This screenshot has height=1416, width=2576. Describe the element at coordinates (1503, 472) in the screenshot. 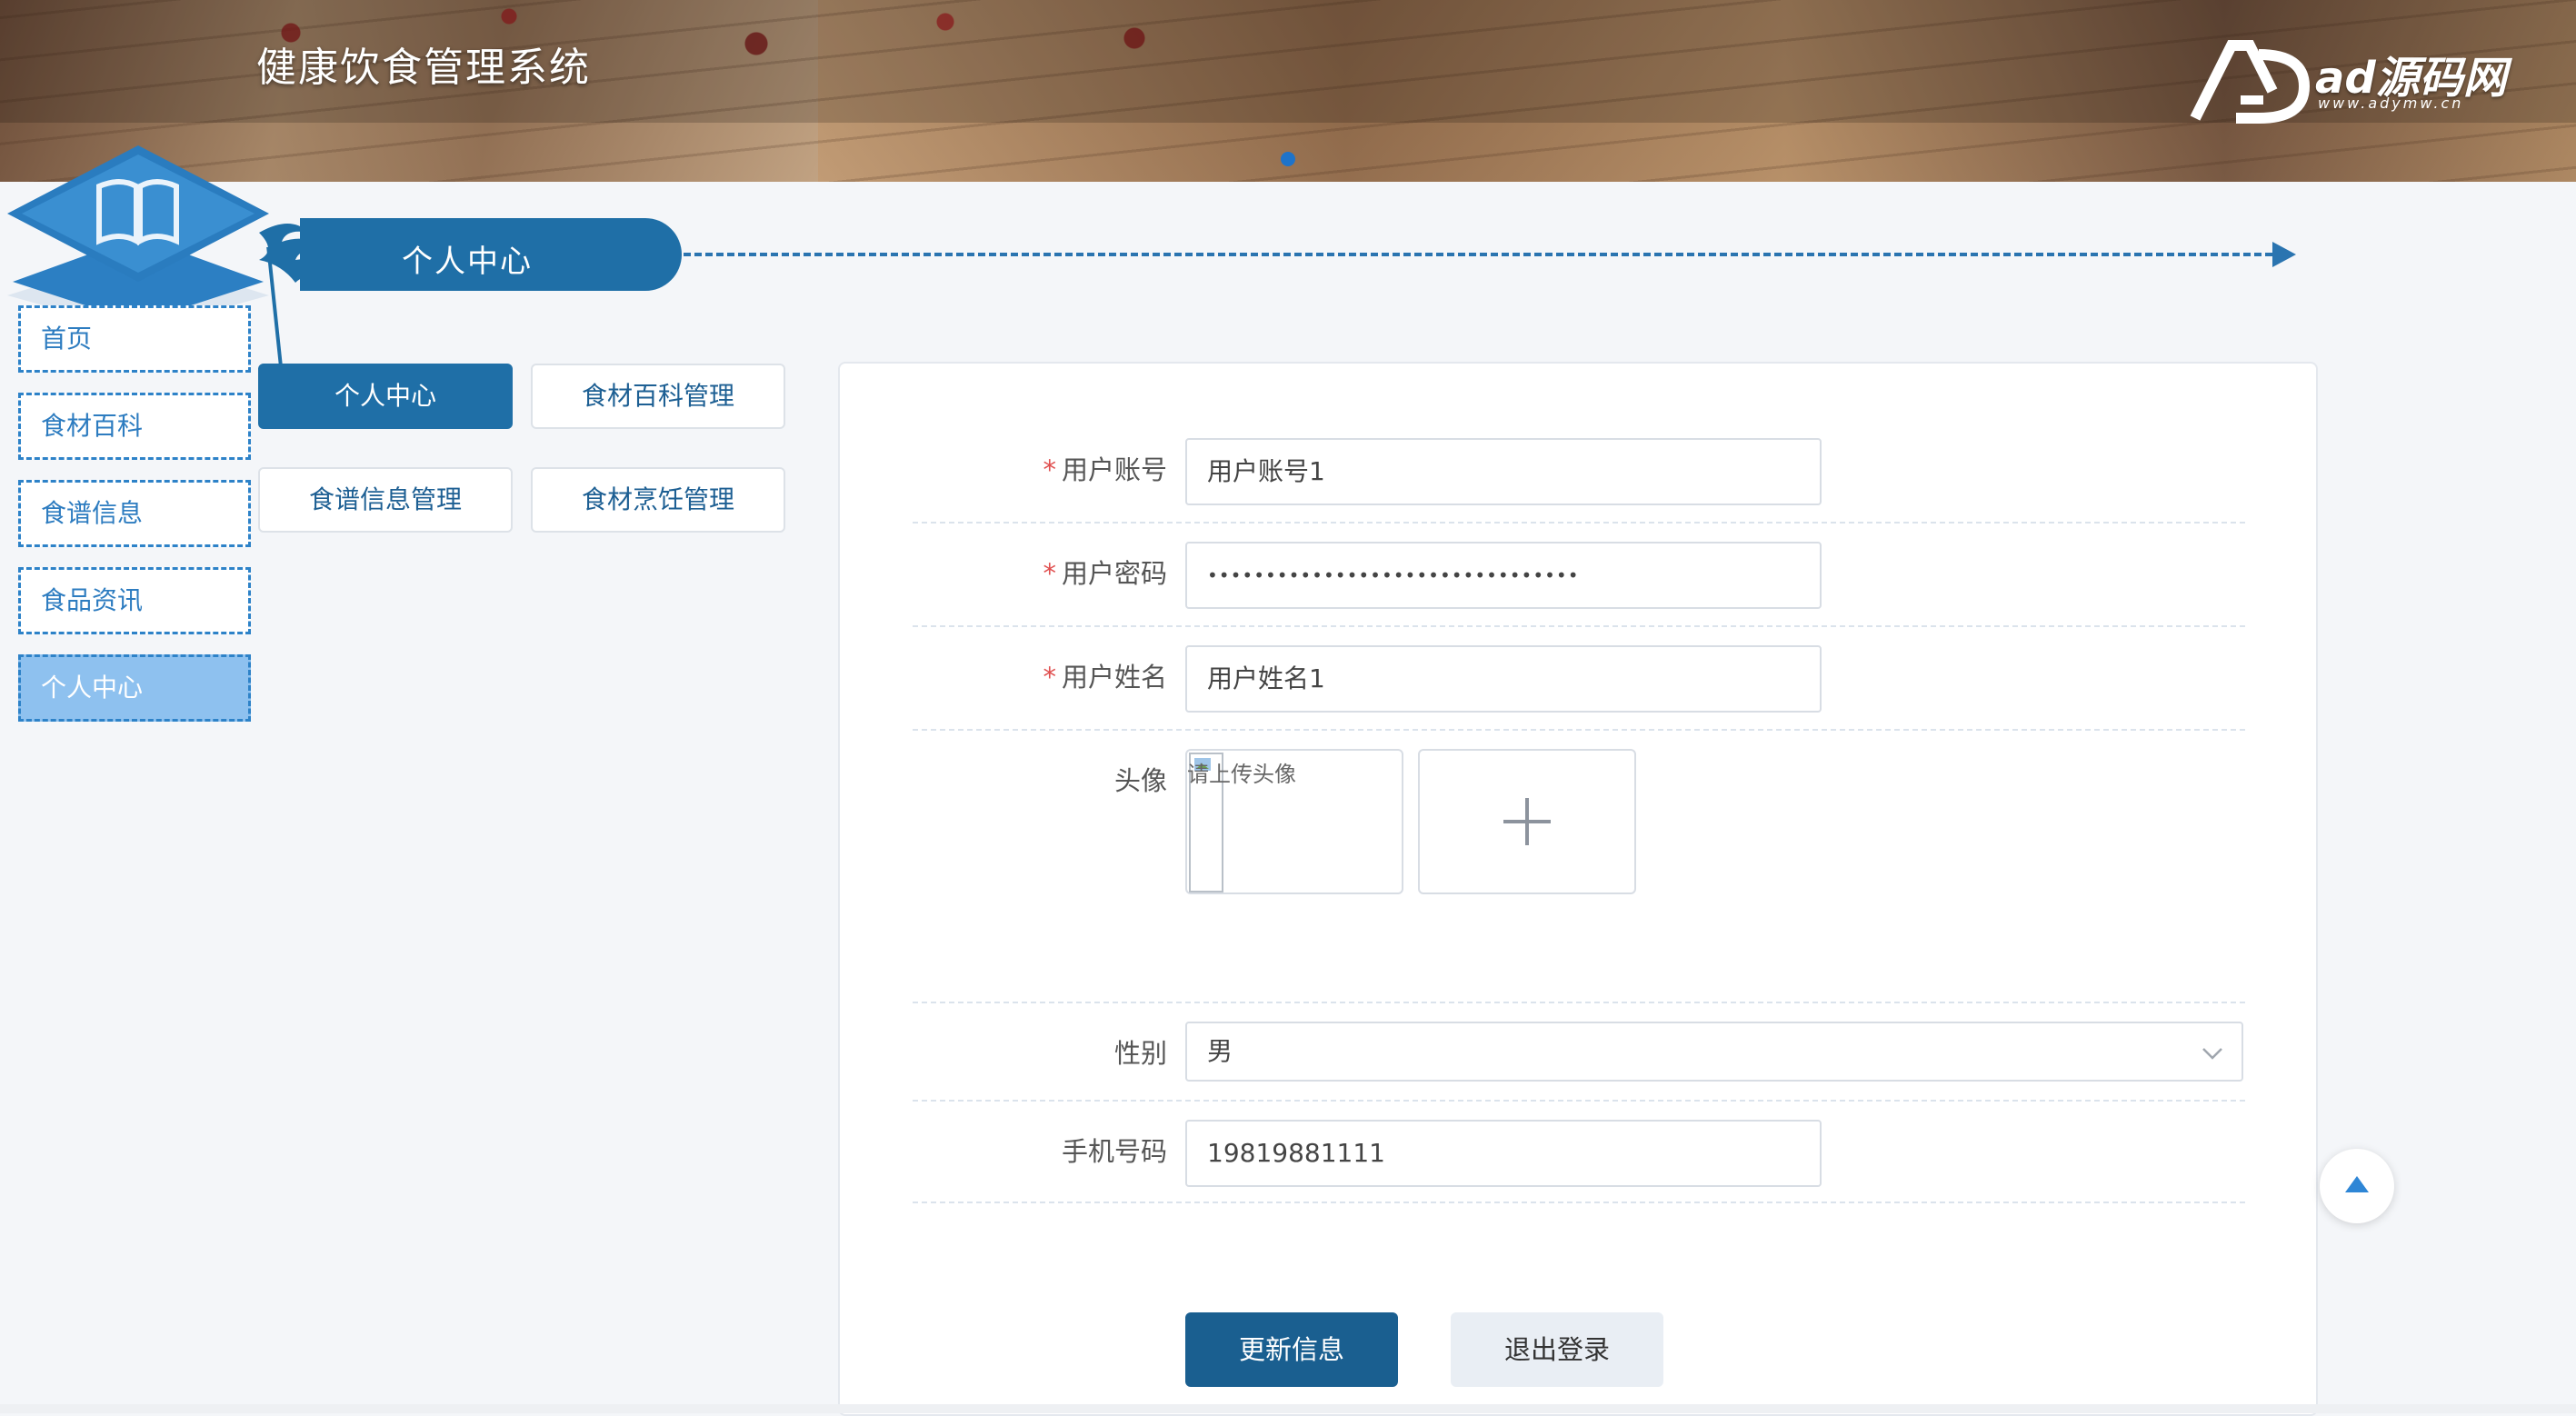

I see `account-input: 用户账号1` at that location.